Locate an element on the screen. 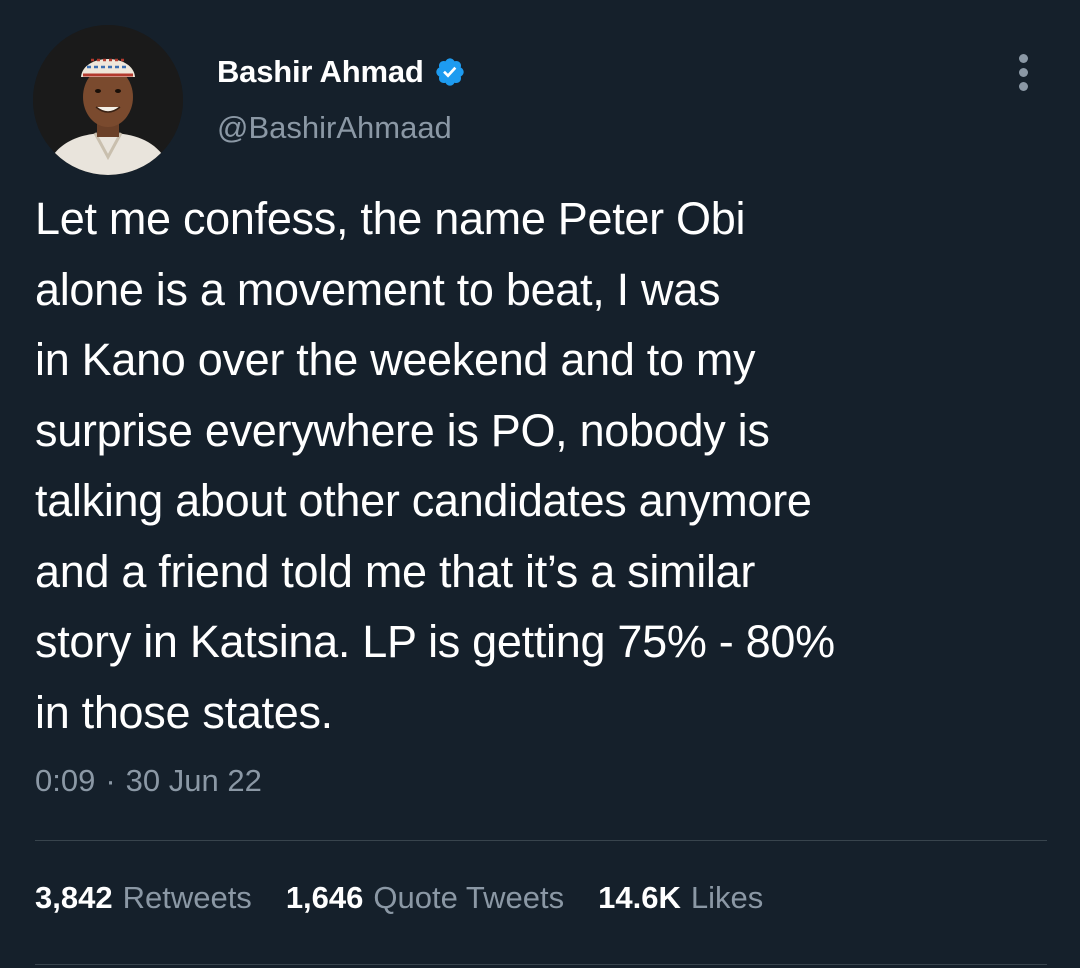 This screenshot has height=968, width=1080. profile-photo-icon is located at coordinates (108, 100).